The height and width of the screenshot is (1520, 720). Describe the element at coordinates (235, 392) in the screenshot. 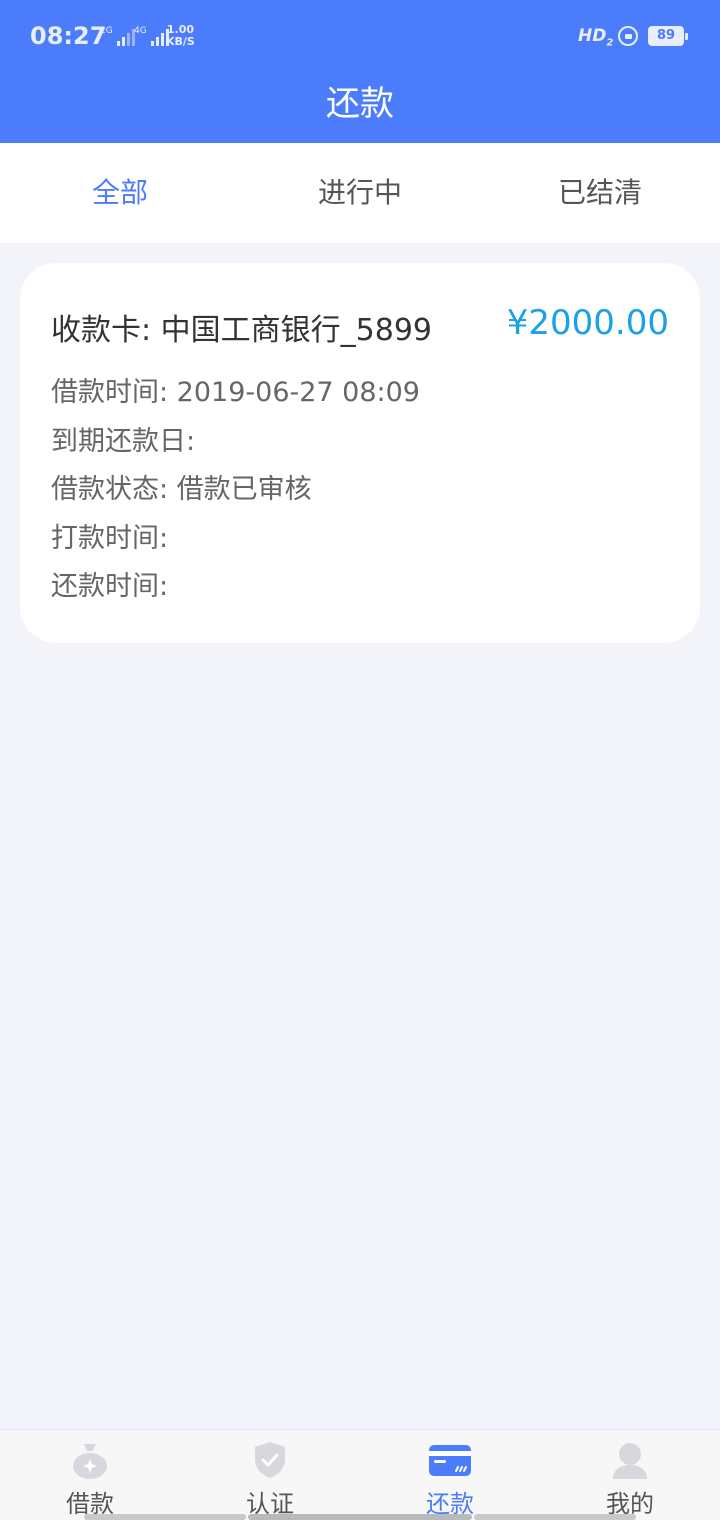

I see `loan-time-row: 借款时间: 2019-06-27 08:09` at that location.